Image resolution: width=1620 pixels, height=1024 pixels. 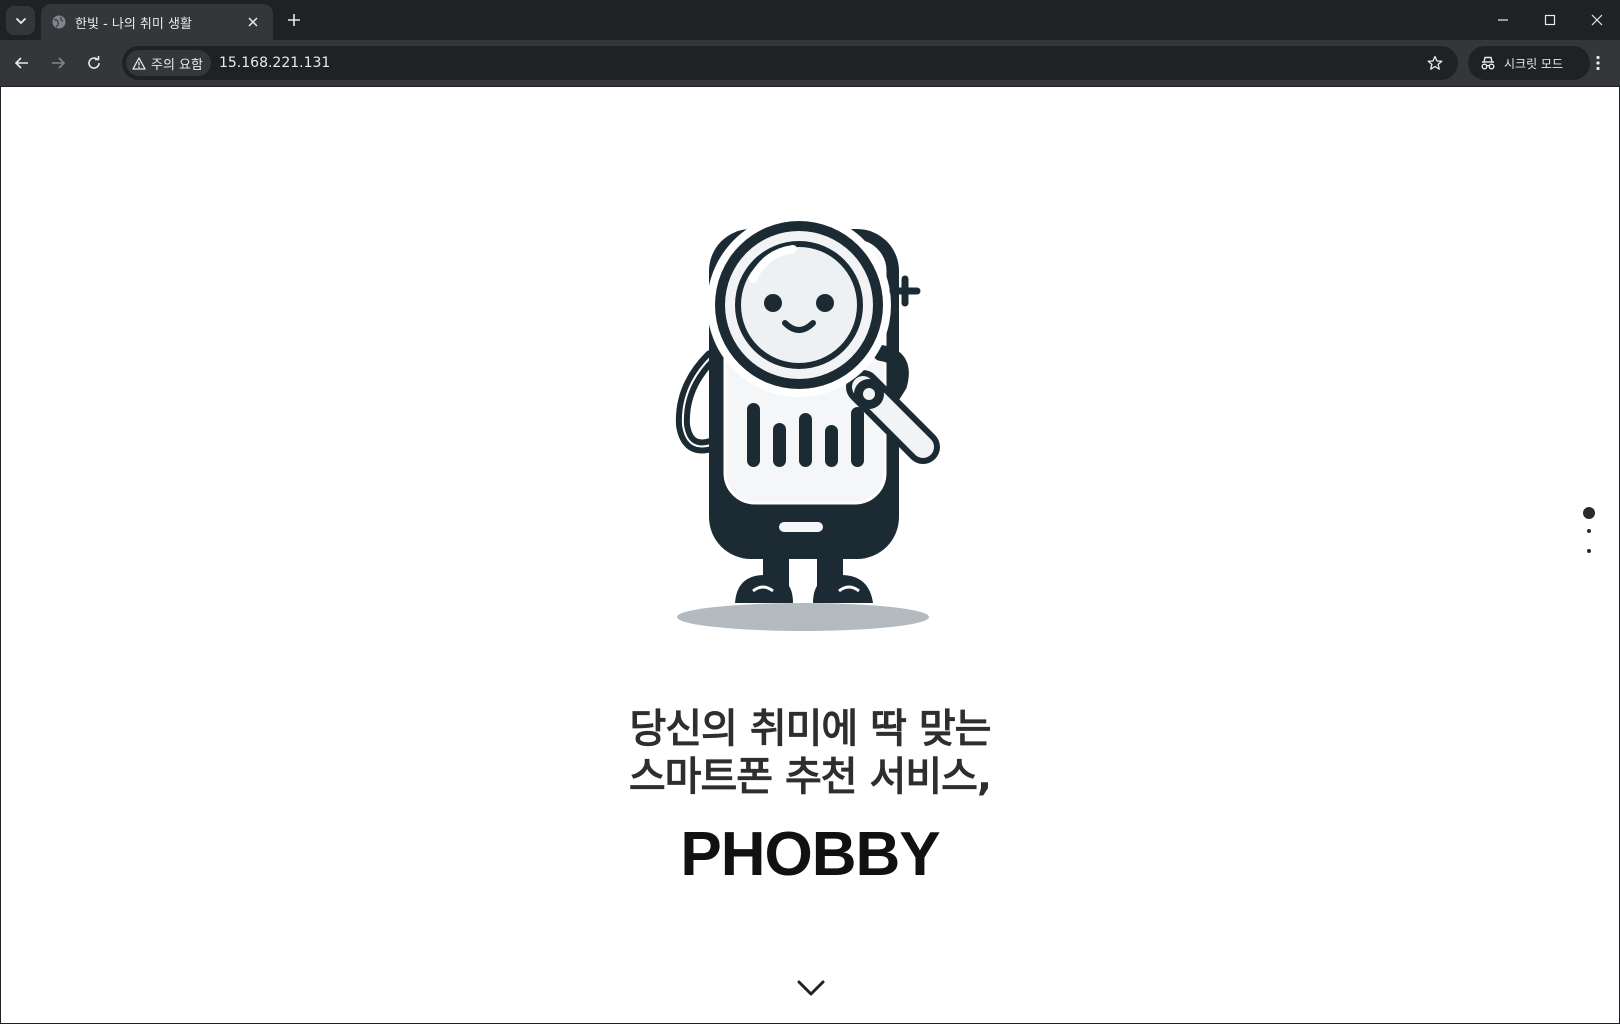 I want to click on active-tab: 한빛 - 나의 취미 생활, so click(x=157, y=22).